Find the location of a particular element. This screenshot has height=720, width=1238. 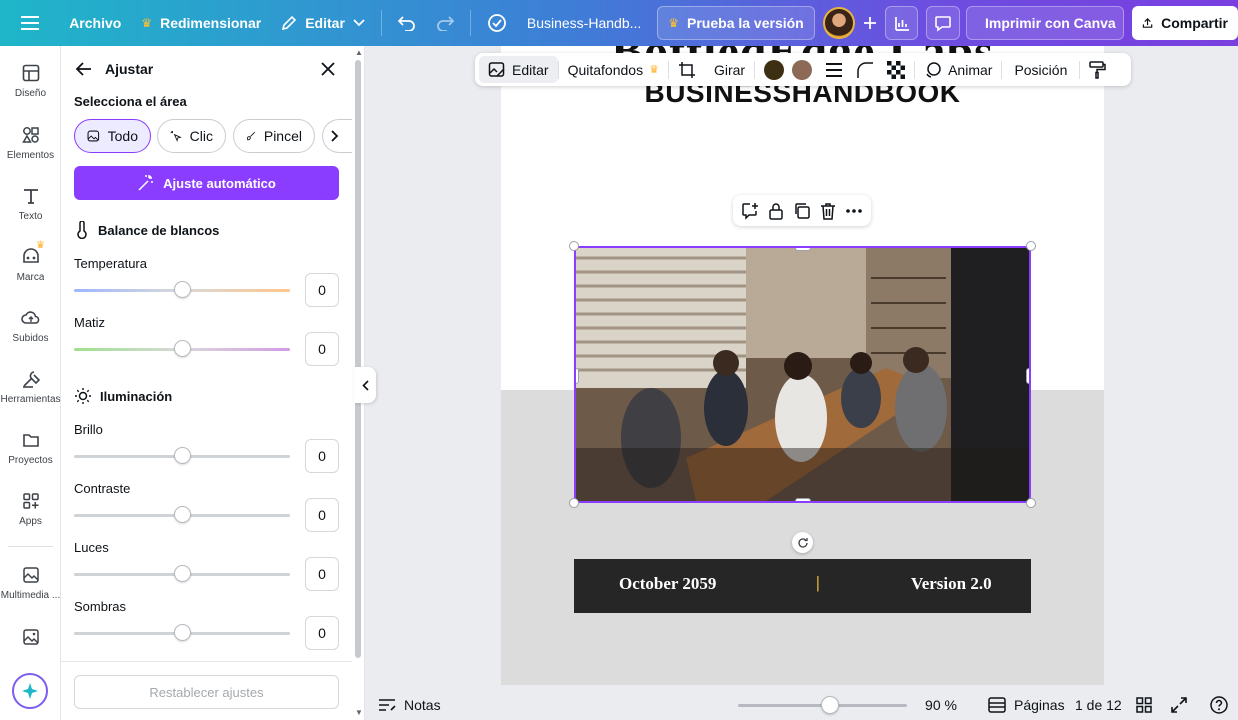

handle-crop-top is located at coordinates (803, 249).